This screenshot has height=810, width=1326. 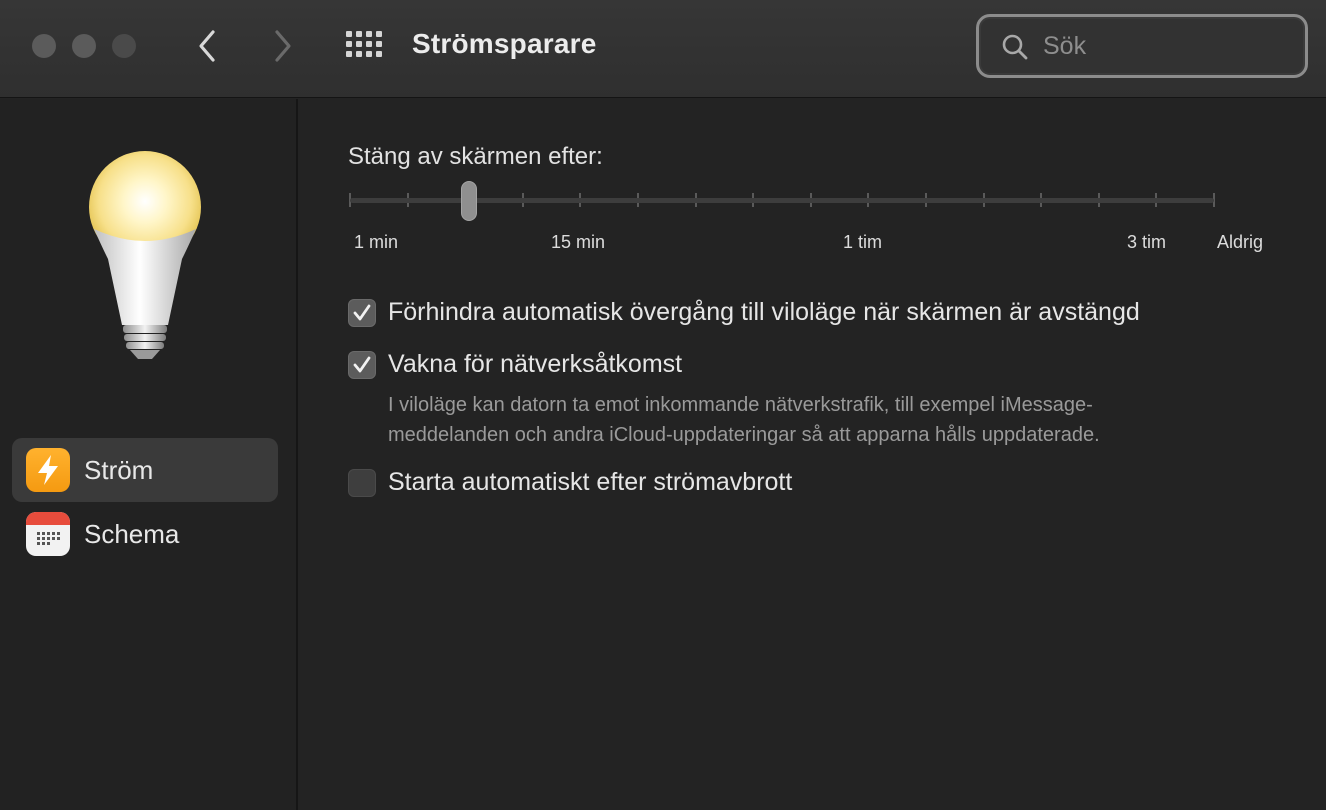 What do you see at coordinates (1240, 242) in the screenshot?
I see `tick-label: Aldrig` at bounding box center [1240, 242].